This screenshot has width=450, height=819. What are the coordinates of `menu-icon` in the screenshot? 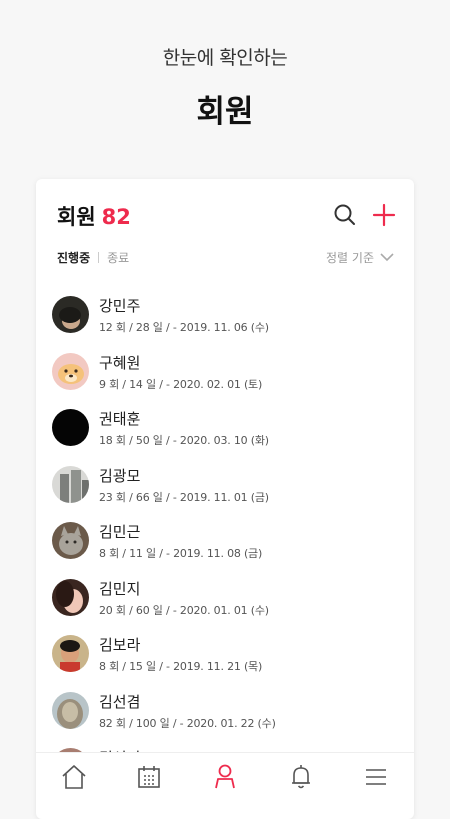 It's located at (376, 776).